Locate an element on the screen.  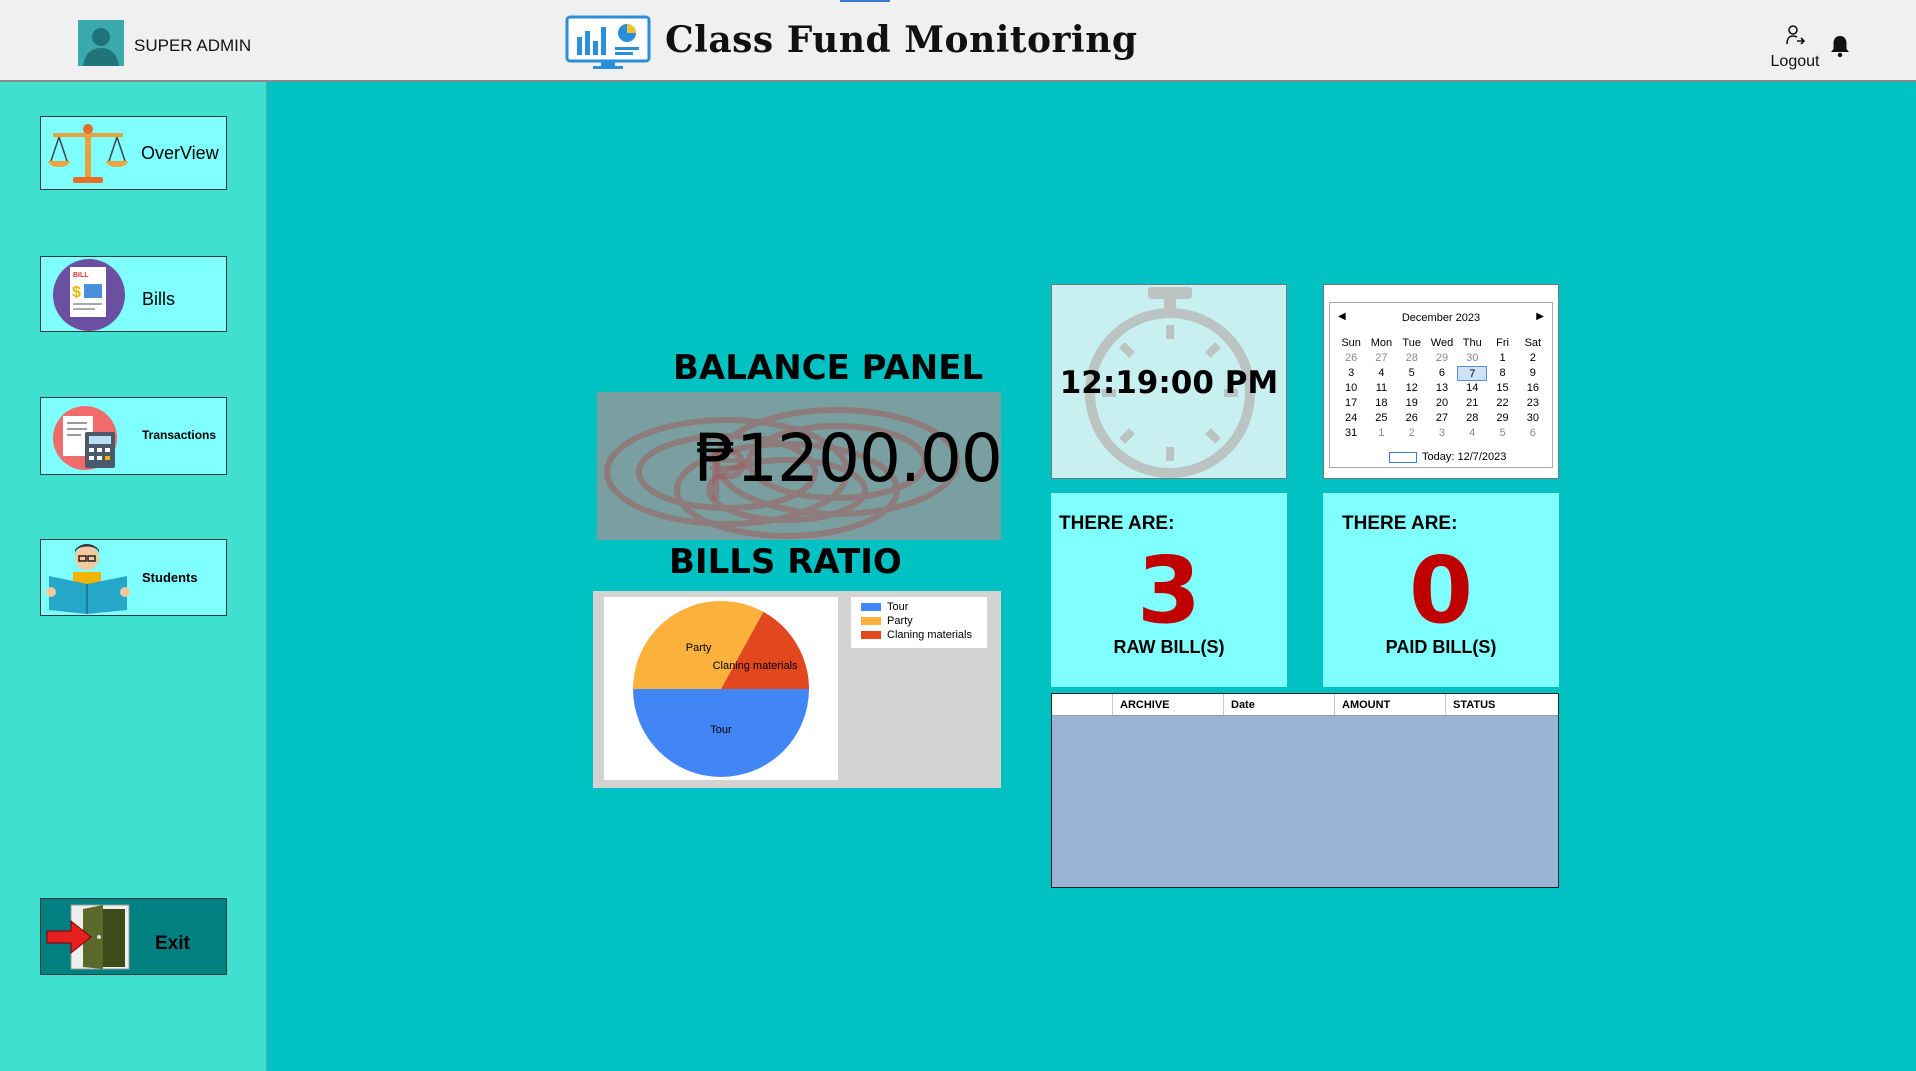
calendar-day: 13 is located at coordinates (1442, 388).